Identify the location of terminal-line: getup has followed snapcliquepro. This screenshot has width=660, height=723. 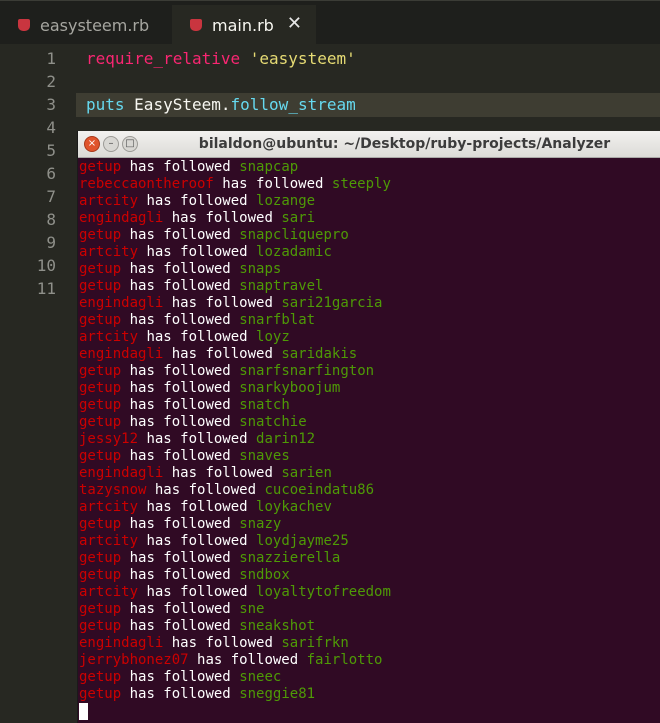
(369, 235).